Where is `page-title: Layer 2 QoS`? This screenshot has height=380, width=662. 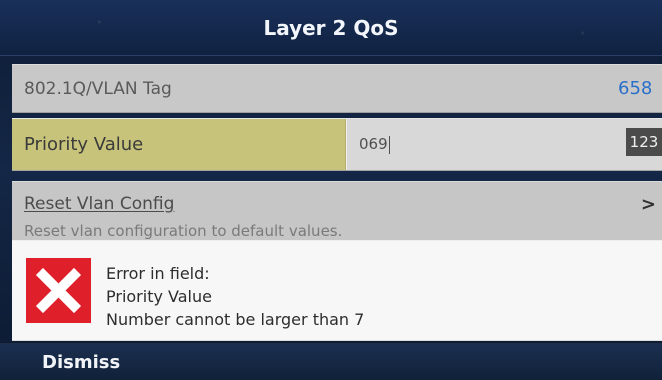 page-title: Layer 2 QoS is located at coordinates (331, 27).